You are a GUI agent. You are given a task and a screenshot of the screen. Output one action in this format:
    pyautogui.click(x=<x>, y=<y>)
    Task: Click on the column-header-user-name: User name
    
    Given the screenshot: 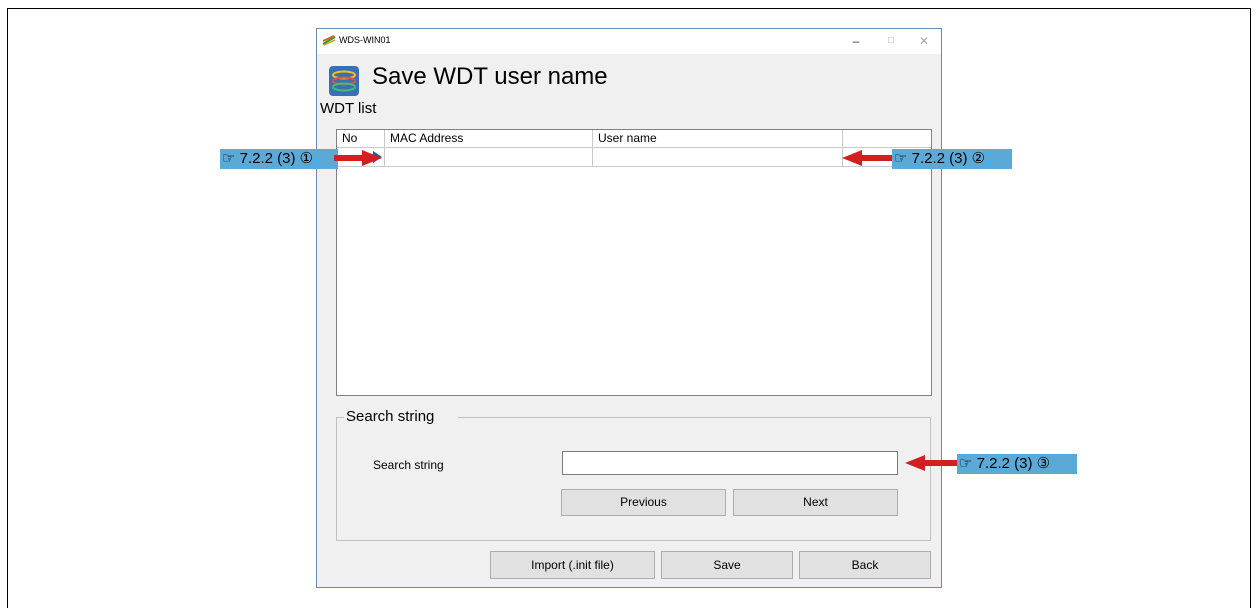 What is the action you would take?
    pyautogui.click(x=718, y=138)
    